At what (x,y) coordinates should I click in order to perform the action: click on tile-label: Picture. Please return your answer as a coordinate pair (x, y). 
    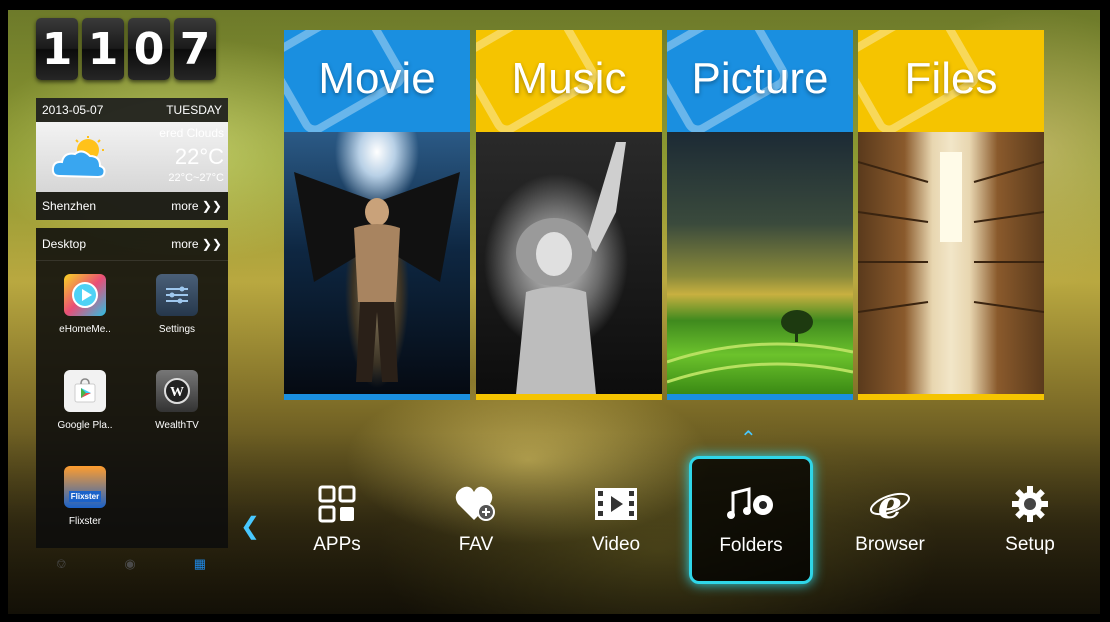
    Looking at the image, I should click on (760, 78).